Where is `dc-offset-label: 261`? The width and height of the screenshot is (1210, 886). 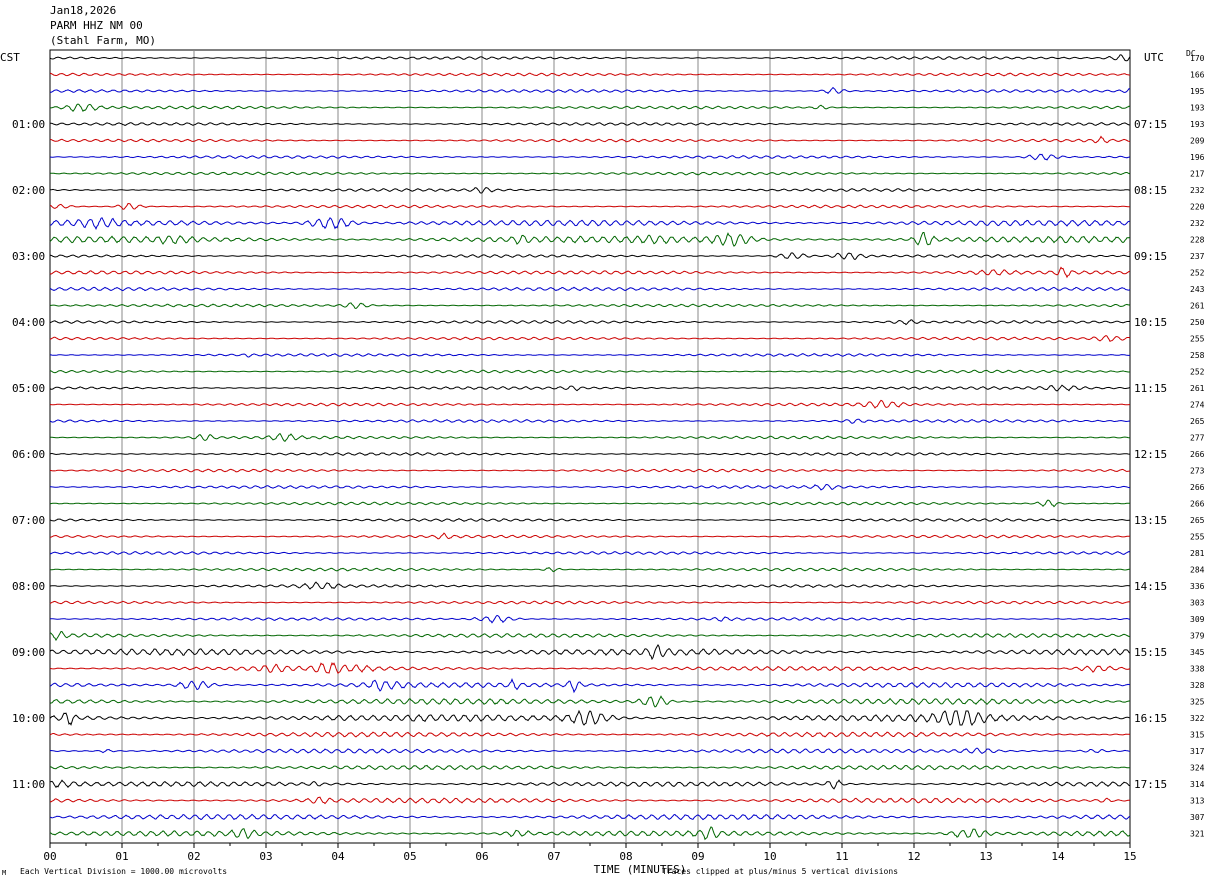
dc-offset-label: 261 is located at coordinates (1197, 306).